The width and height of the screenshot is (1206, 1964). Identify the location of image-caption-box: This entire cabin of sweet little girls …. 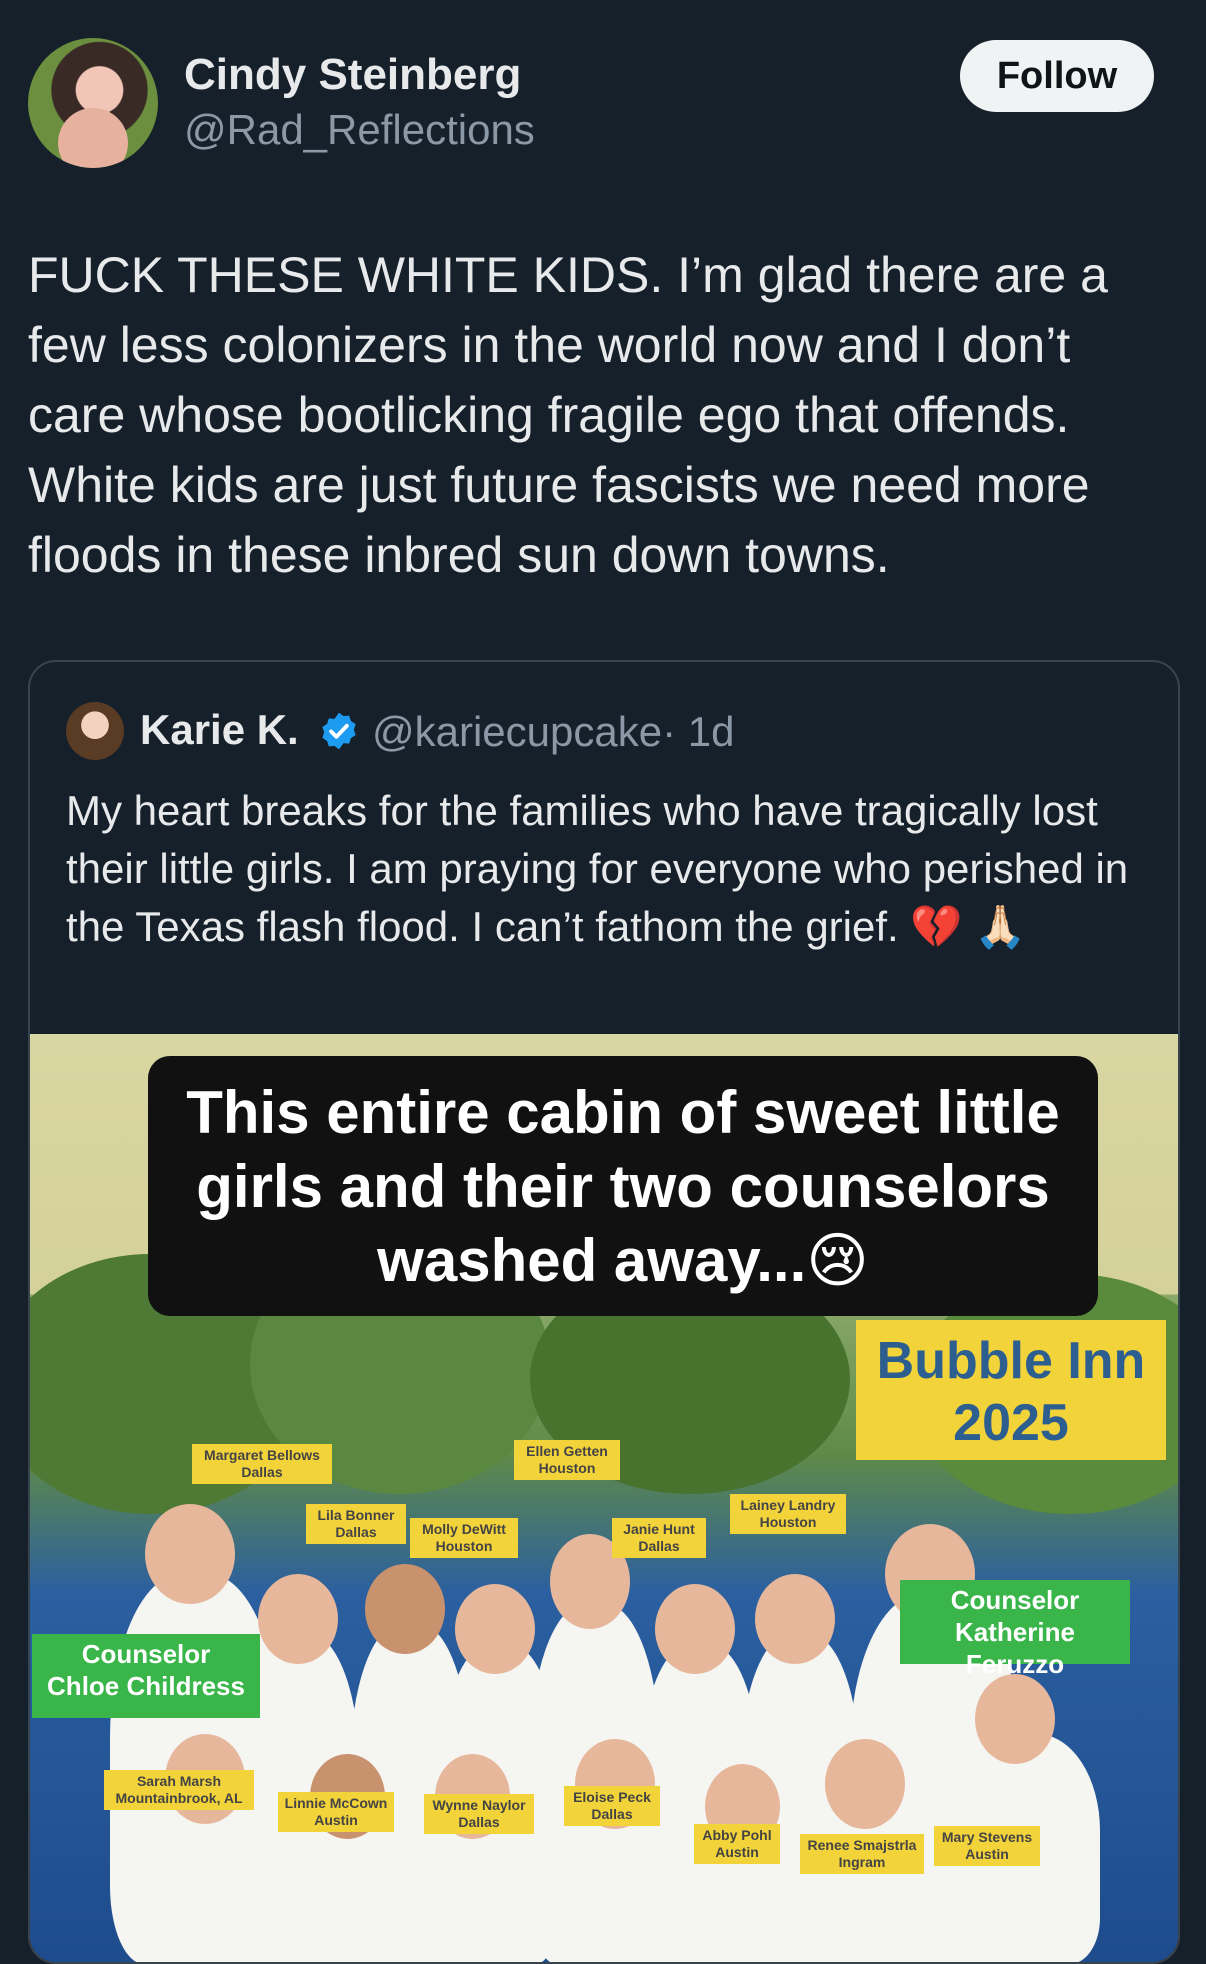
(623, 1186).